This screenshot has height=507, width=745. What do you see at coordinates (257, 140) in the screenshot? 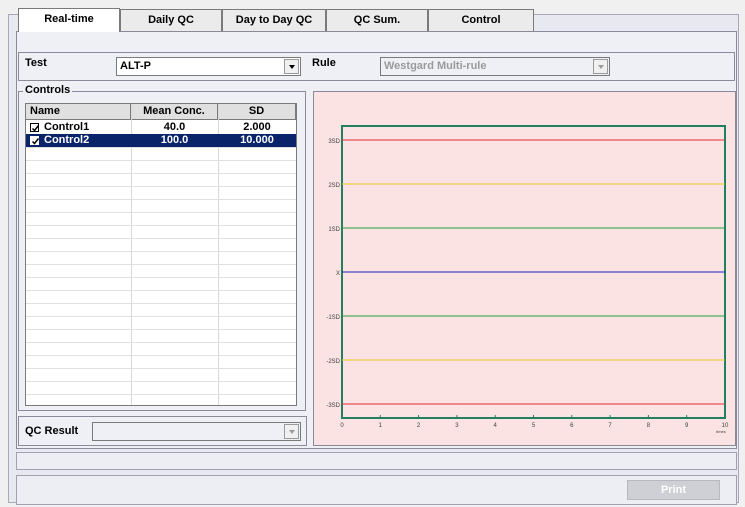
I see `cell-sd: 10.000` at bounding box center [257, 140].